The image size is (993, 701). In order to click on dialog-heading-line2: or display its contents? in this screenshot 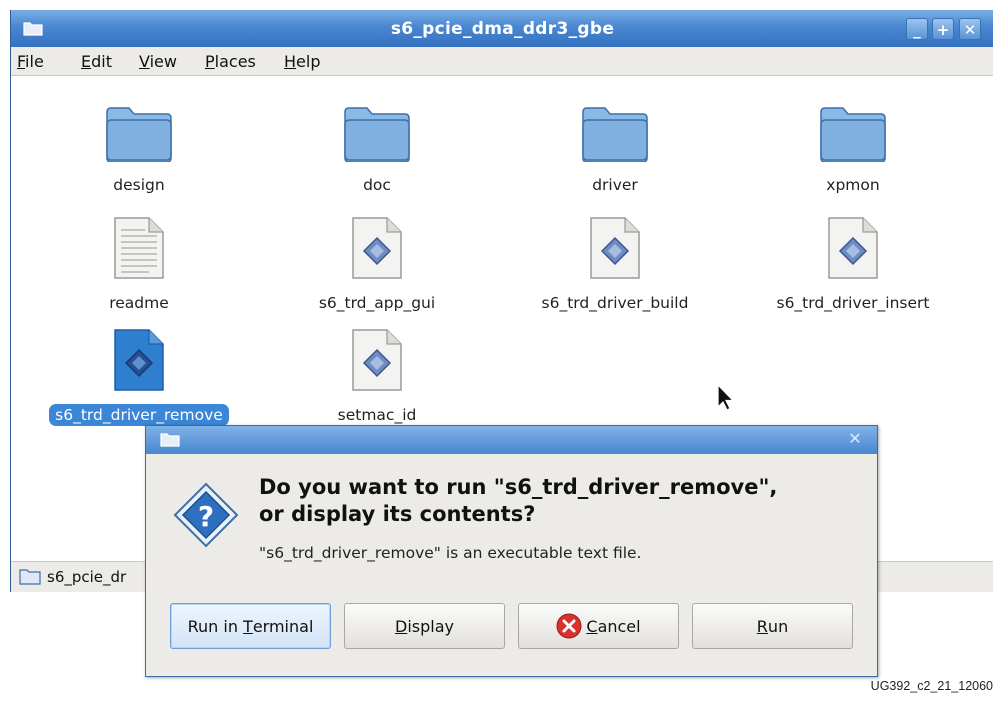, I will do `click(397, 514)`.